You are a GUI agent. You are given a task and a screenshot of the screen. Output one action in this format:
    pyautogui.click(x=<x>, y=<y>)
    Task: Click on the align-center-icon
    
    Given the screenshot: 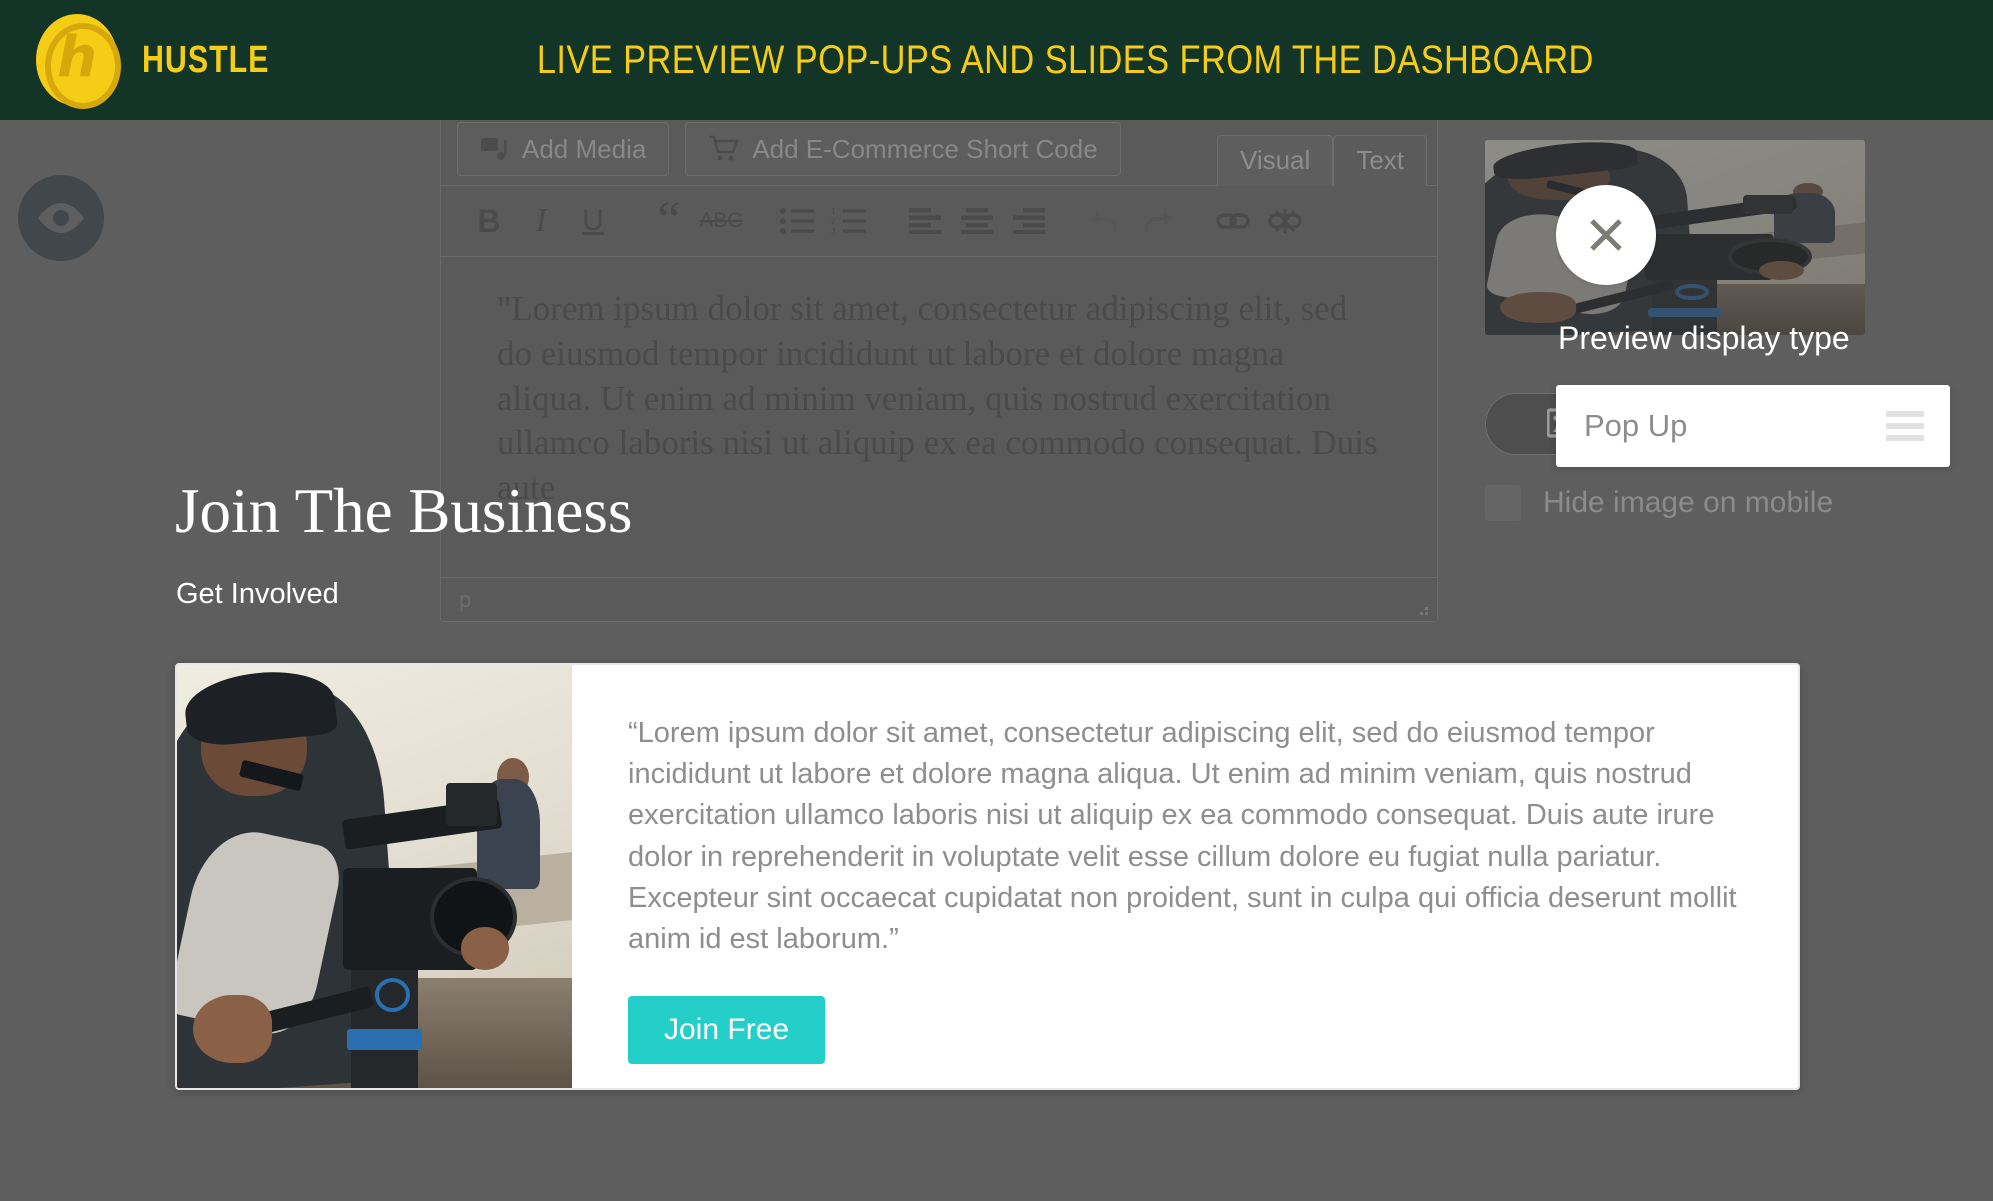 What is the action you would take?
    pyautogui.click(x=977, y=221)
    